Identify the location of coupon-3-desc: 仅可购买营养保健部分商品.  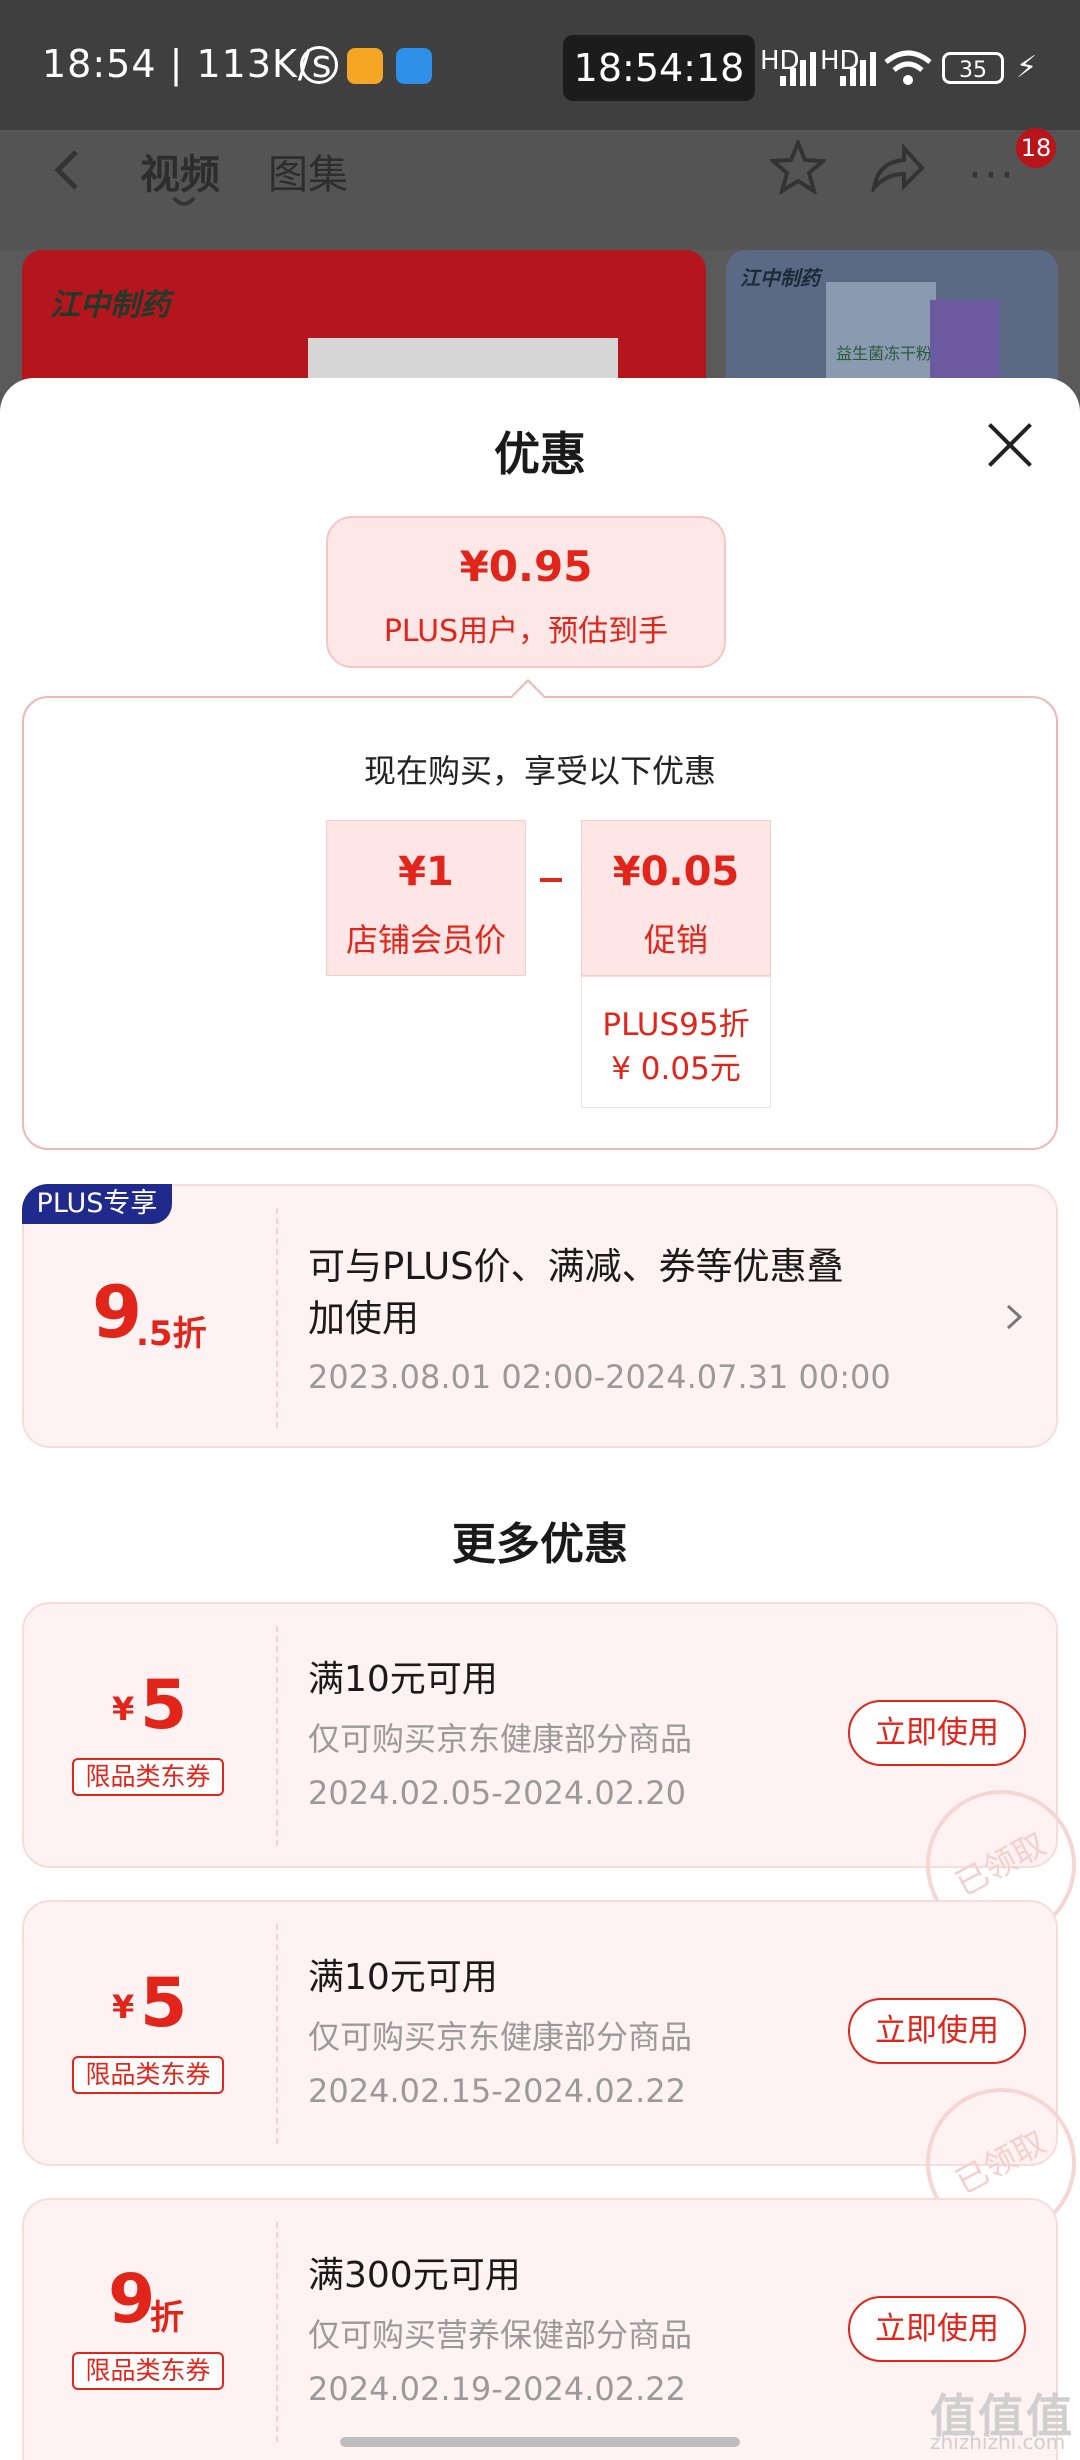
(500, 2335).